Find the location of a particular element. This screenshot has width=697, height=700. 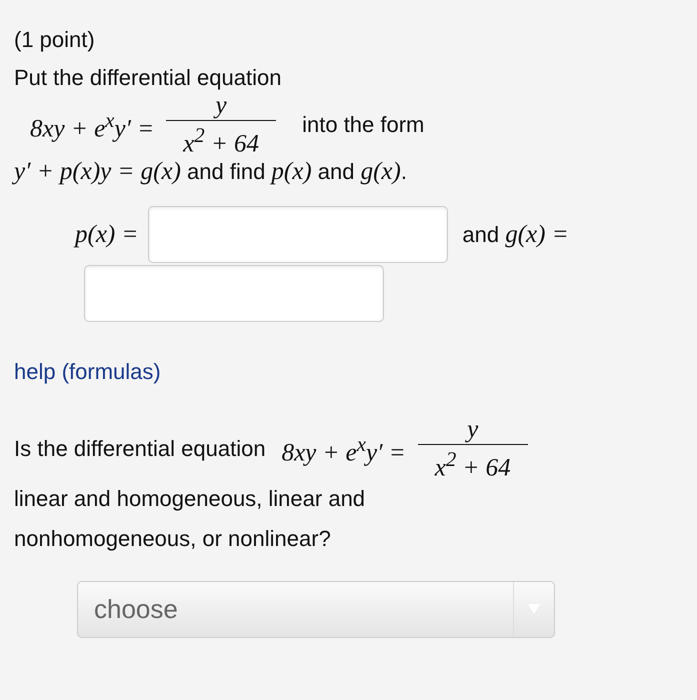

points-label: (1 point) is located at coordinates (55, 40).